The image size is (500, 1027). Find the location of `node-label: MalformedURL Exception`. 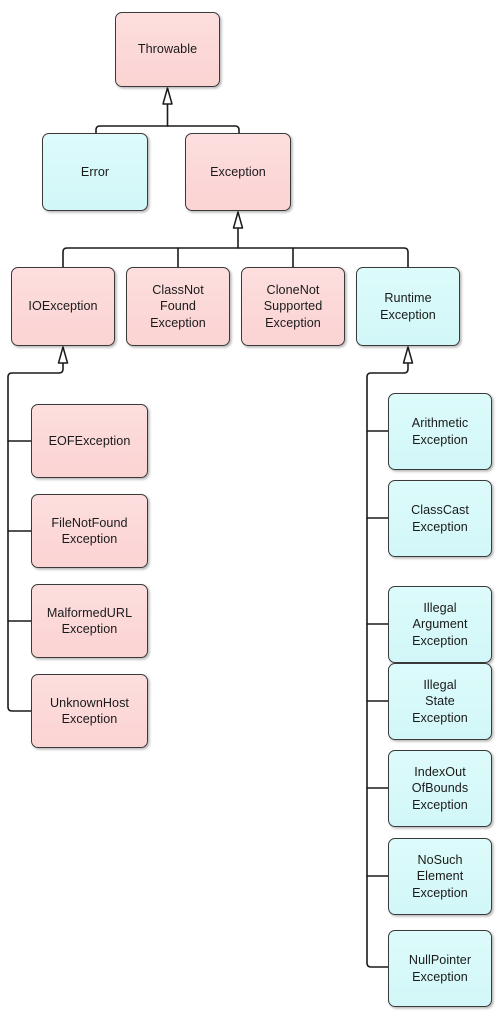

node-label: MalformedURL Exception is located at coordinates (89, 620).